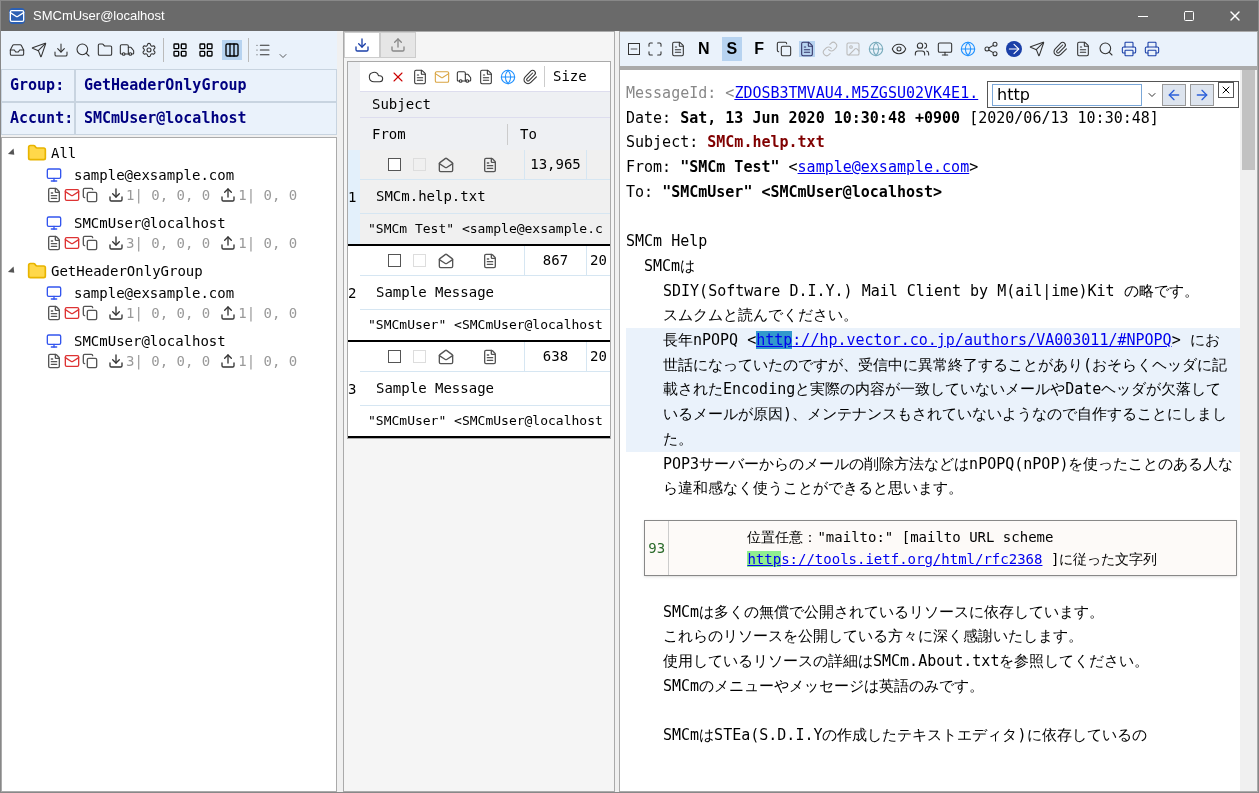 The image size is (1259, 793). Describe the element at coordinates (992, 559) in the screenshot. I see `link: html/rfc2368` at that location.